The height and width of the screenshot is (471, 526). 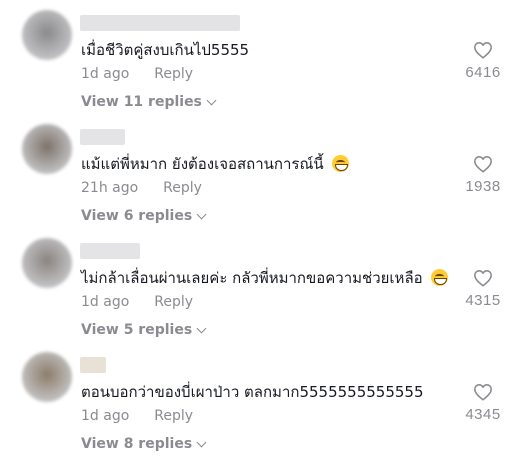 I want to click on like-count: 4315, so click(x=483, y=300).